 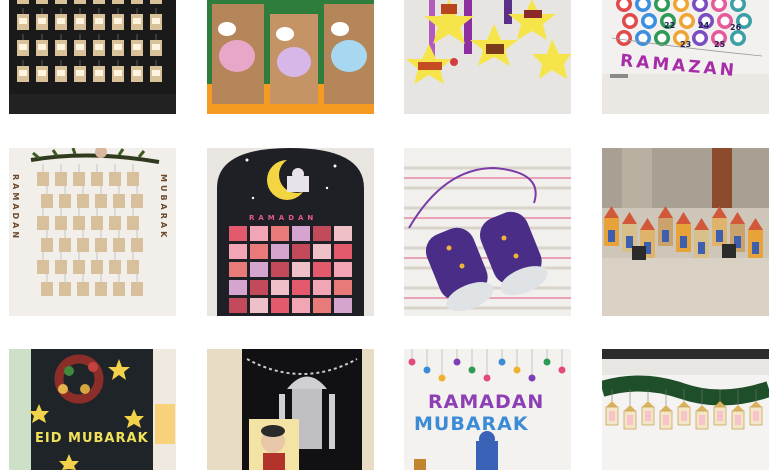 What do you see at coordinates (283, 218) in the screenshot?
I see `door-ramadan-text: RAMADAN` at bounding box center [283, 218].